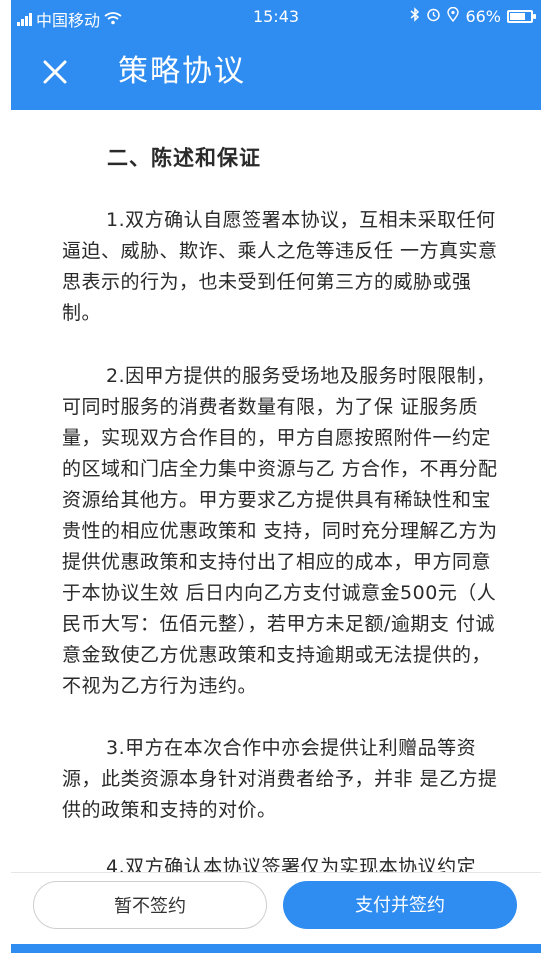 This screenshot has width=550, height=953. I want to click on battery-icon, so click(521, 16).